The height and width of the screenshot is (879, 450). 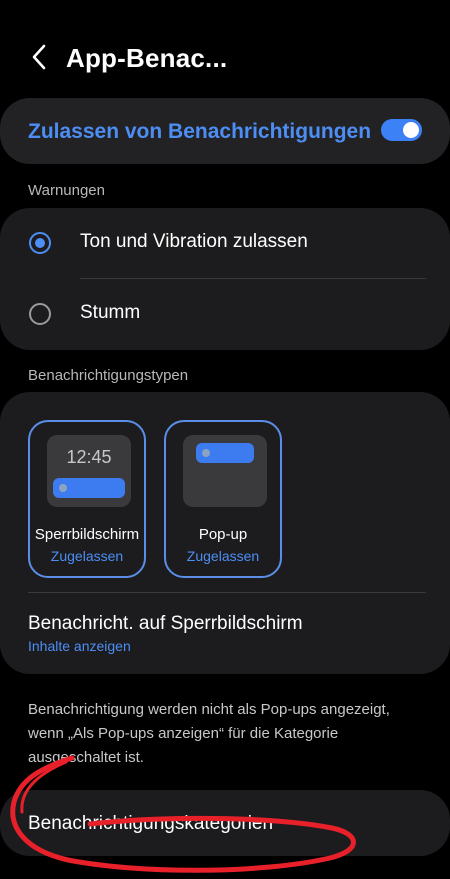 I want to click on notification-bar-icon, so click(x=89, y=488).